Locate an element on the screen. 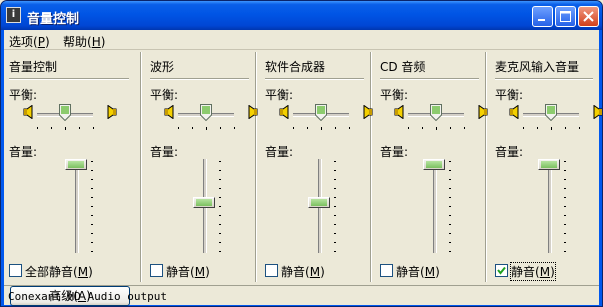 Image resolution: width=603 pixels, height=307 pixels. close-button is located at coordinates (588, 16).